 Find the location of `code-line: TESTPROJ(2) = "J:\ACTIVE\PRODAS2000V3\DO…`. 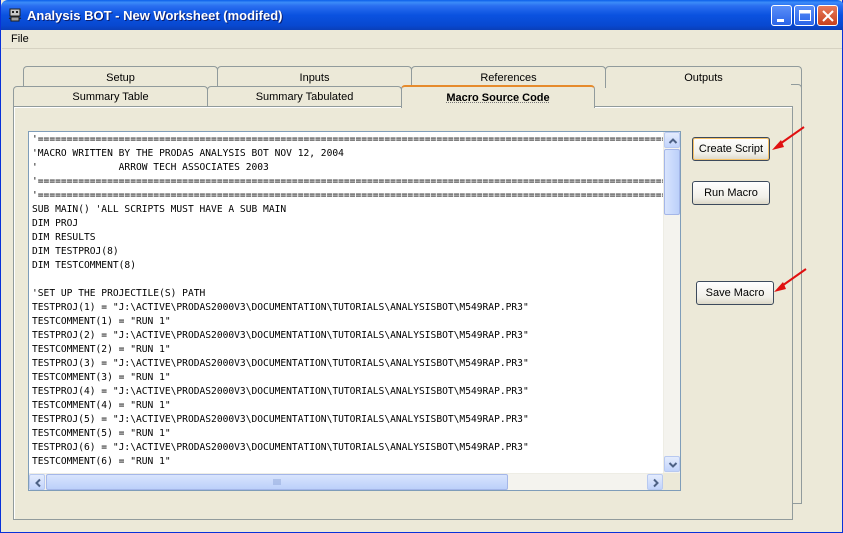

code-line: TESTPROJ(2) = "J:\ACTIVE\PRODAS2000V3\DO… is located at coordinates (280, 335).